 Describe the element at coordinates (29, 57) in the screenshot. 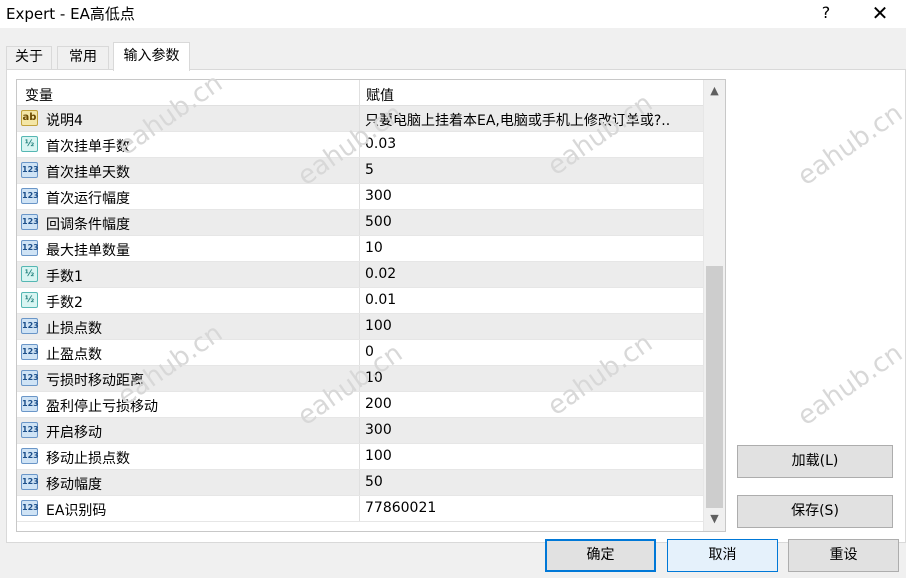

I see `tab-about: 关于` at that location.